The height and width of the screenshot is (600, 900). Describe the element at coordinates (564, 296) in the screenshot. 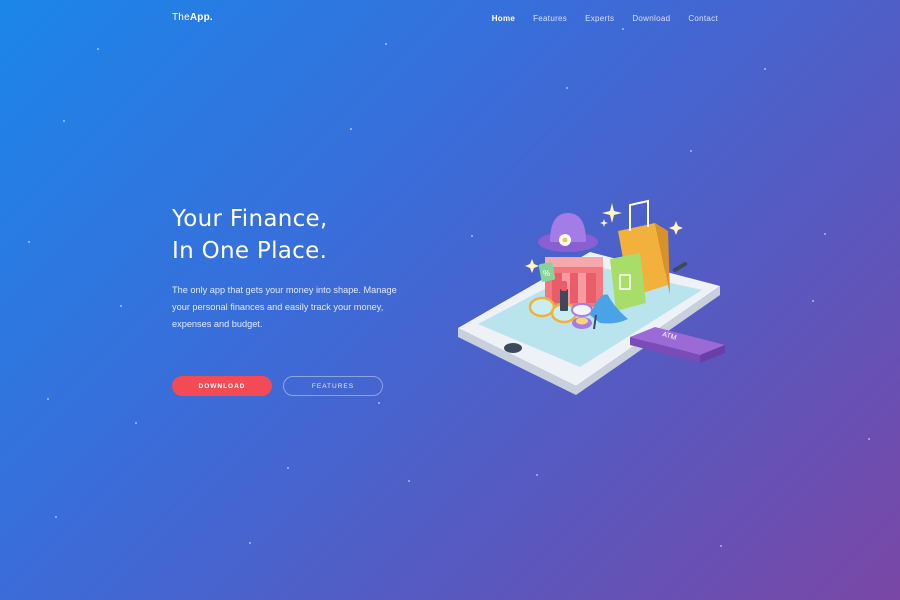

I see `lipstick-icon` at that location.